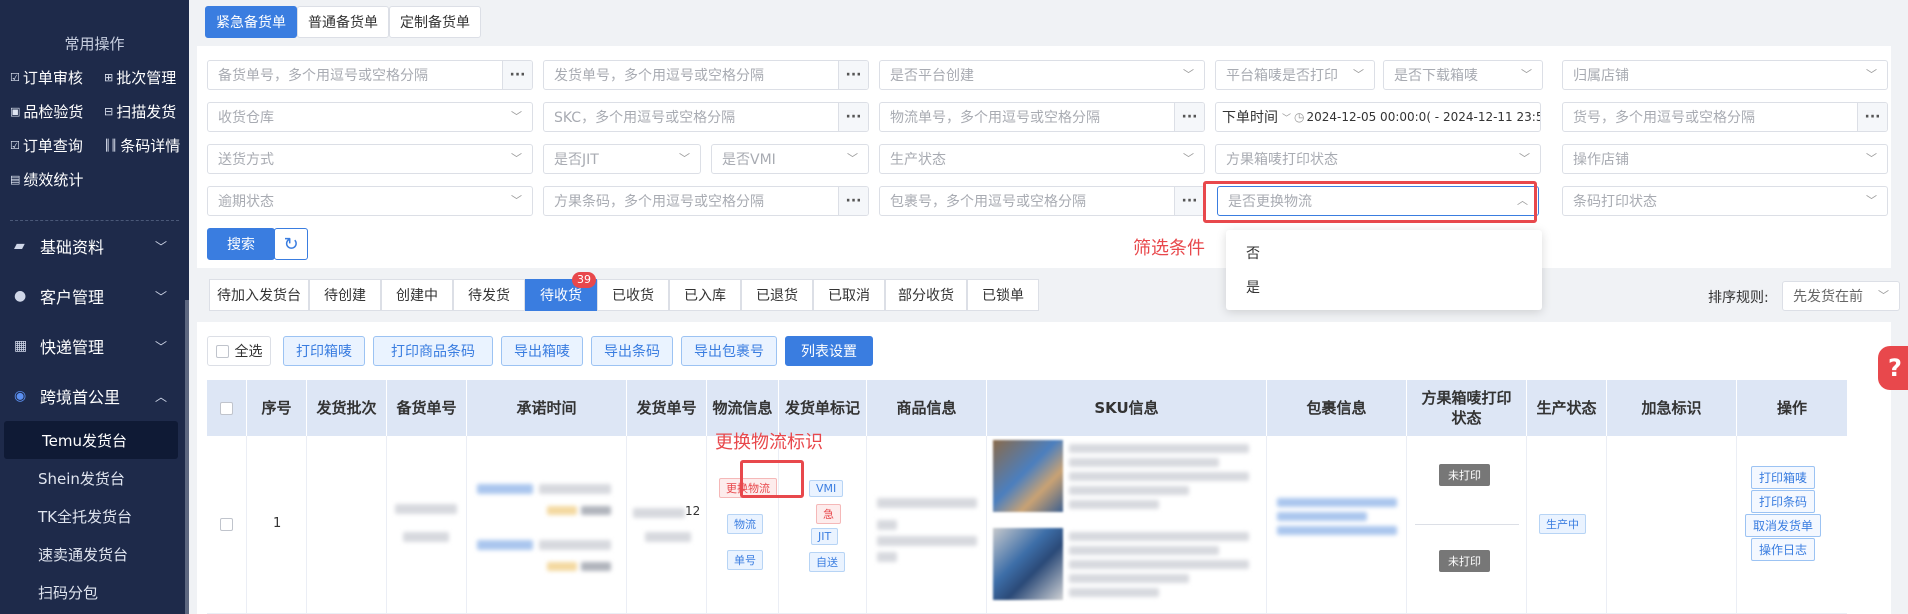 Image resolution: width=1908 pixels, height=614 pixels. Describe the element at coordinates (1783, 525) in the screenshot. I see `cancel-ship-action: 取消发货单` at that location.